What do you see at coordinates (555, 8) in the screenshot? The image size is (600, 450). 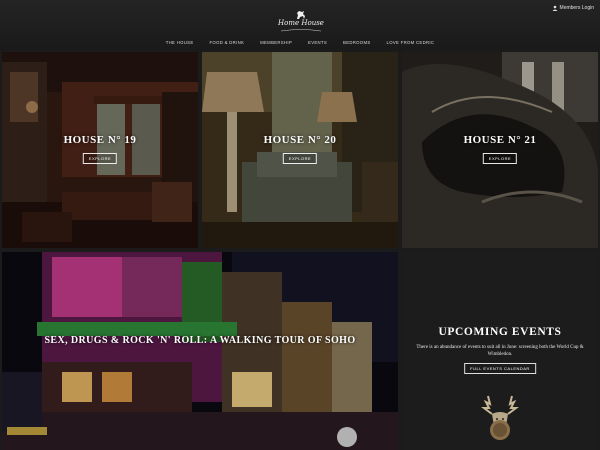 I see `person-icon` at bounding box center [555, 8].